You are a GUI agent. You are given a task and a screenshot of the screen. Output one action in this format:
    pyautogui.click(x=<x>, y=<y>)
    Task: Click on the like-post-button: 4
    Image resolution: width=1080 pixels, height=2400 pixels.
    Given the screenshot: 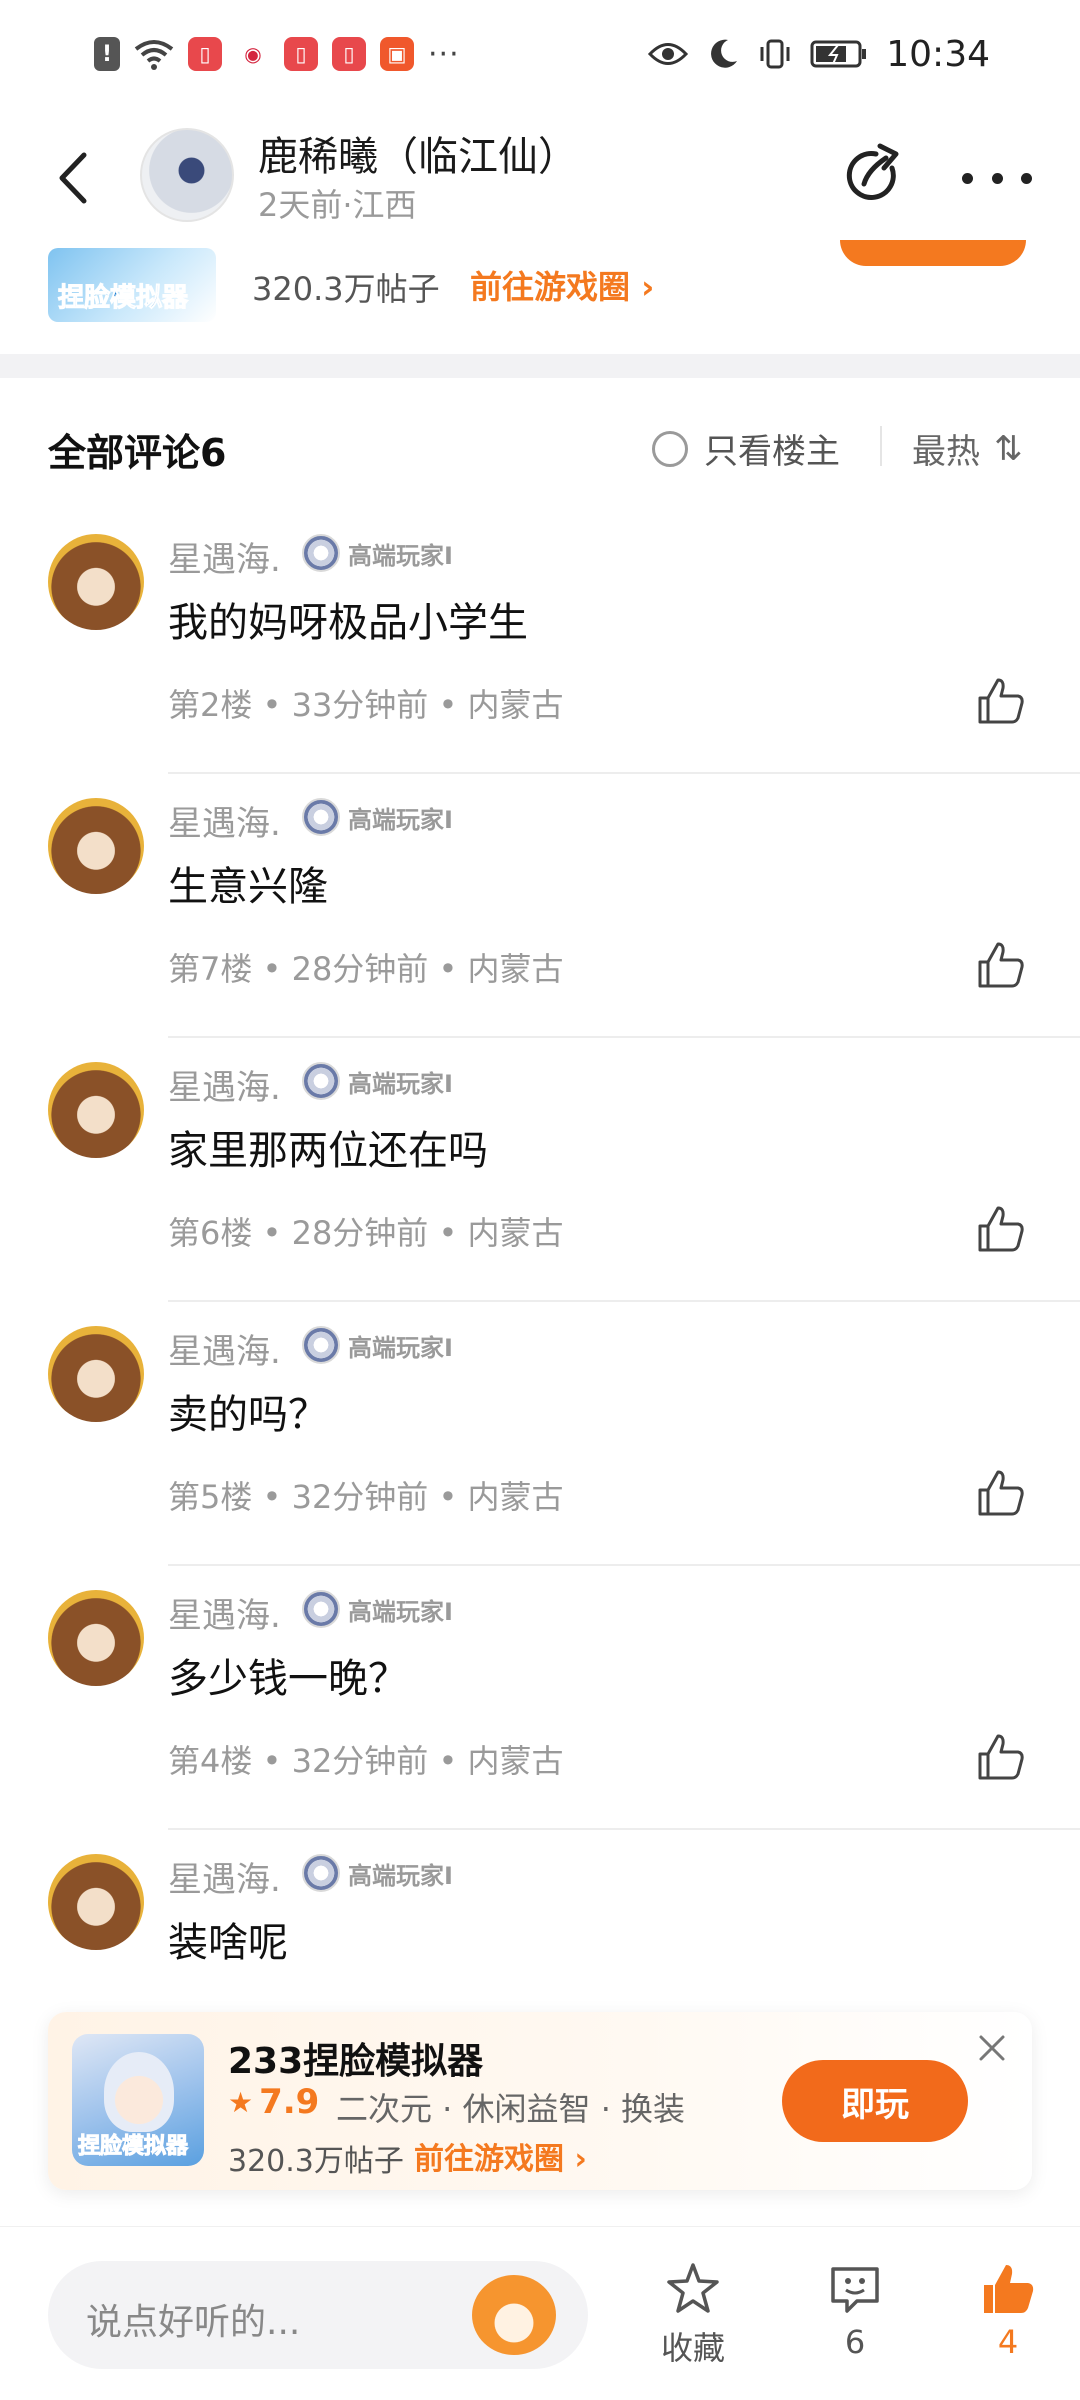 What is the action you would take?
    pyautogui.click(x=1008, y=2311)
    